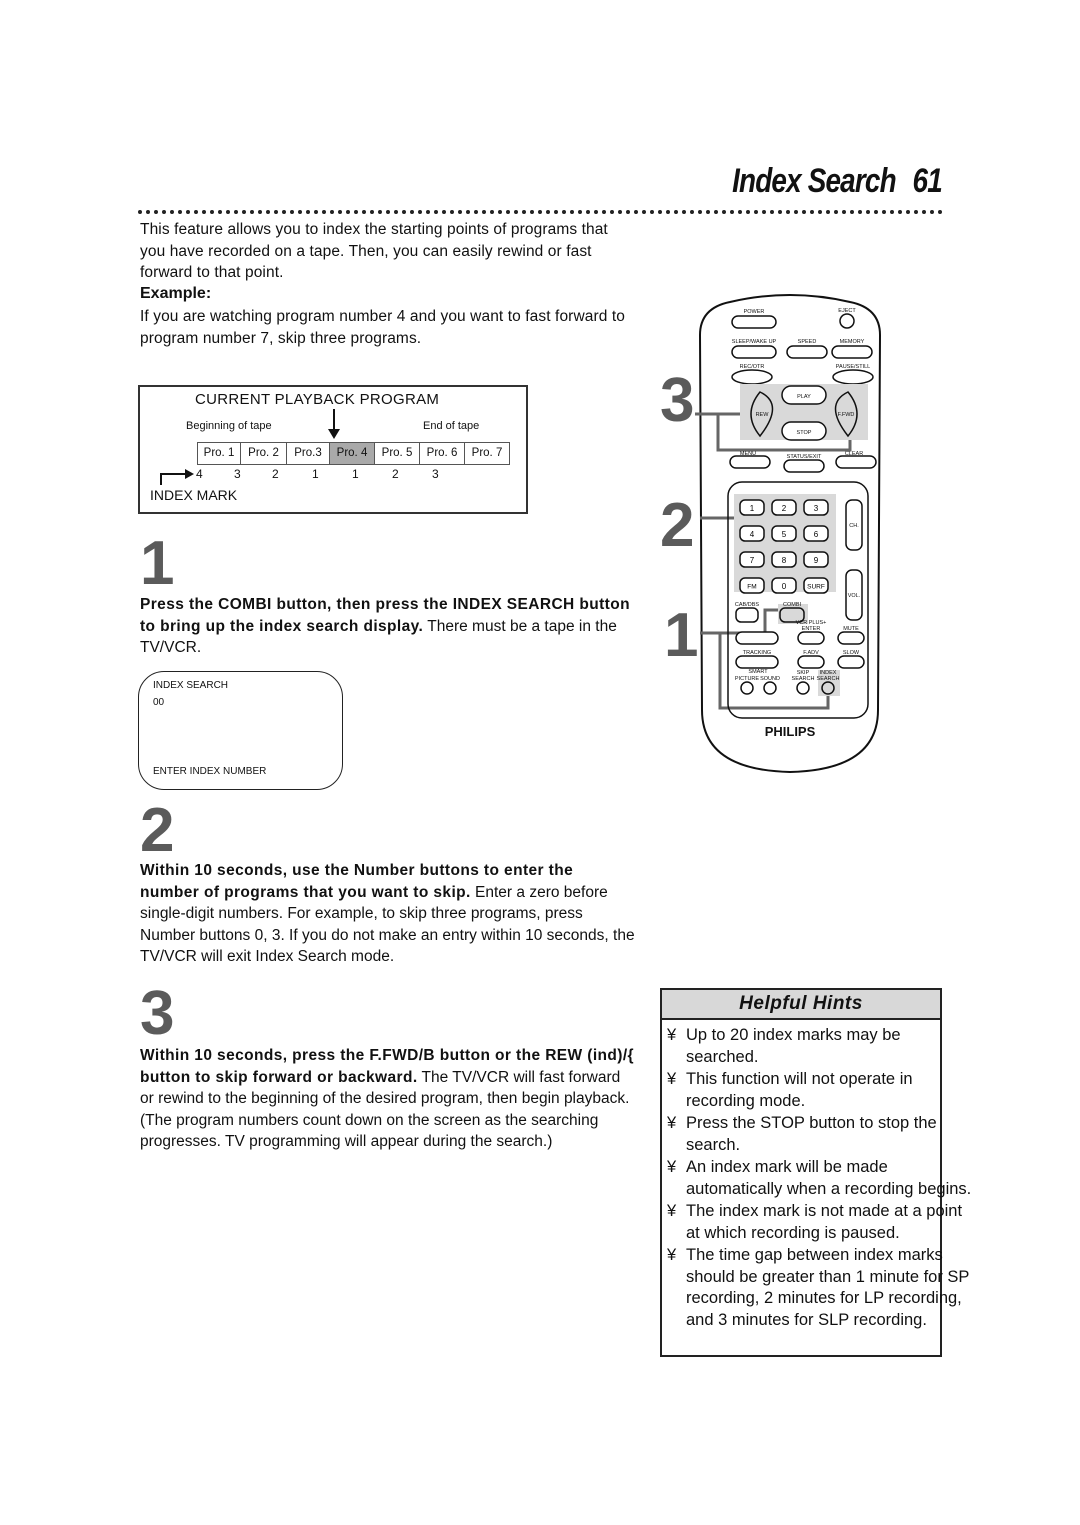 The image size is (1080, 1525). I want to click on number-key-label: 7, so click(752, 560).